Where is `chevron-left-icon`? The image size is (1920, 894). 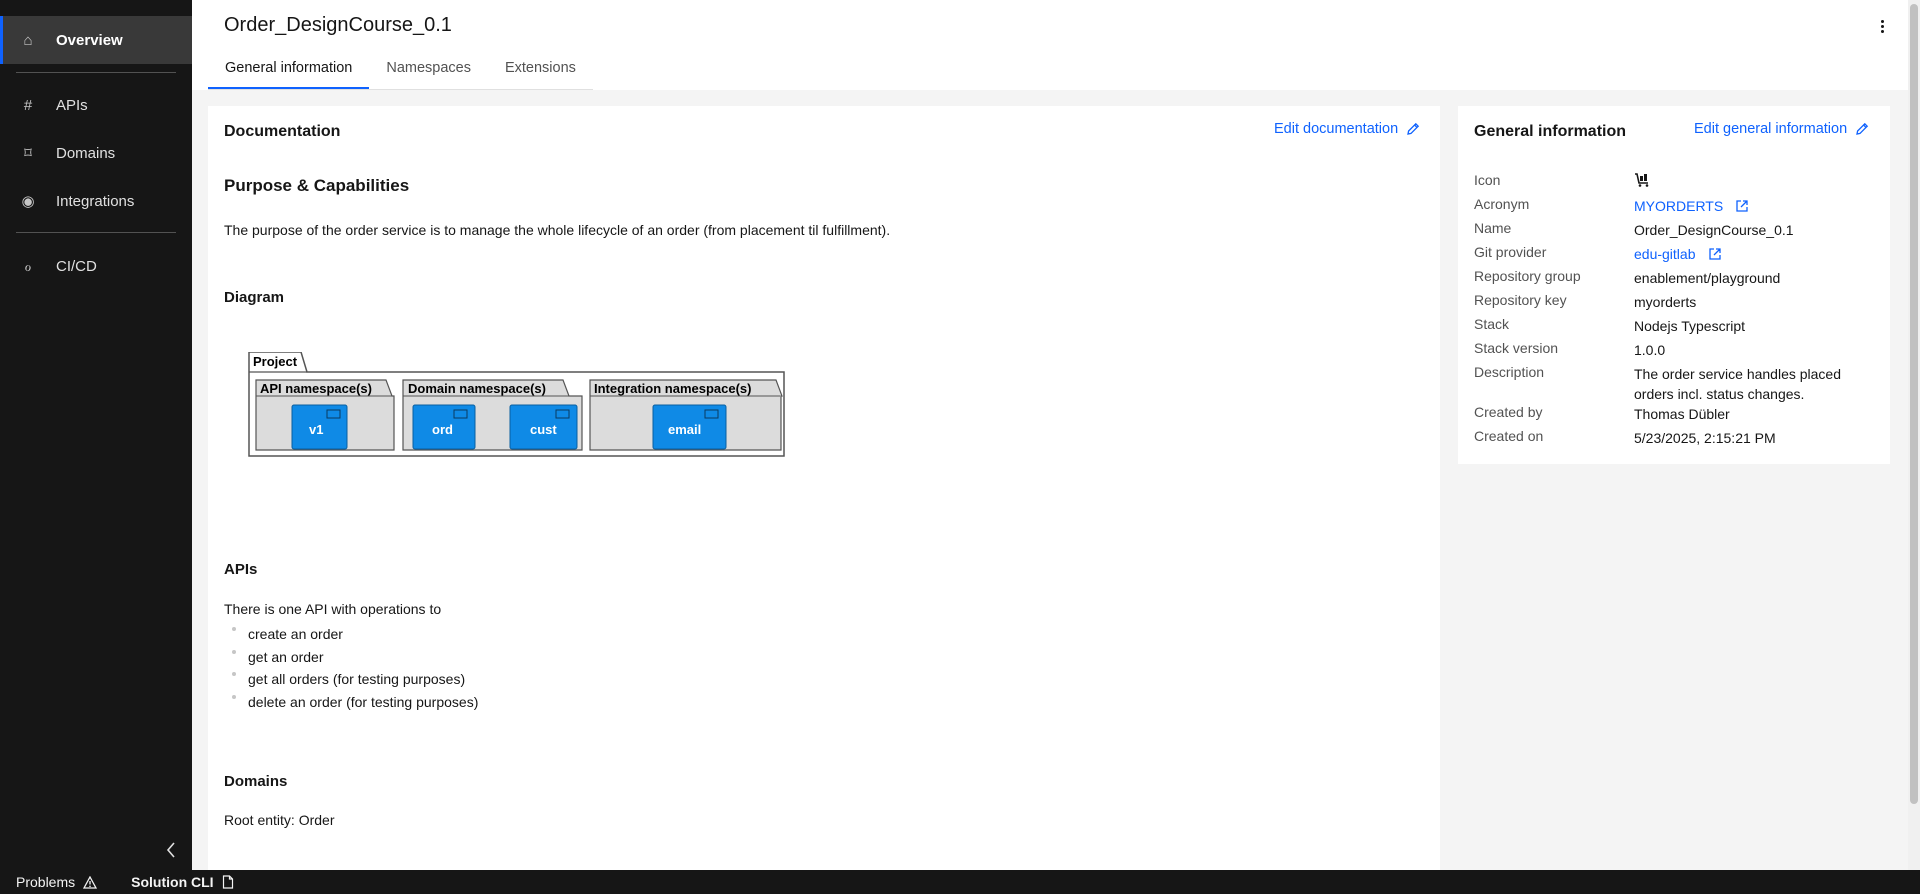
chevron-left-icon is located at coordinates (170, 850).